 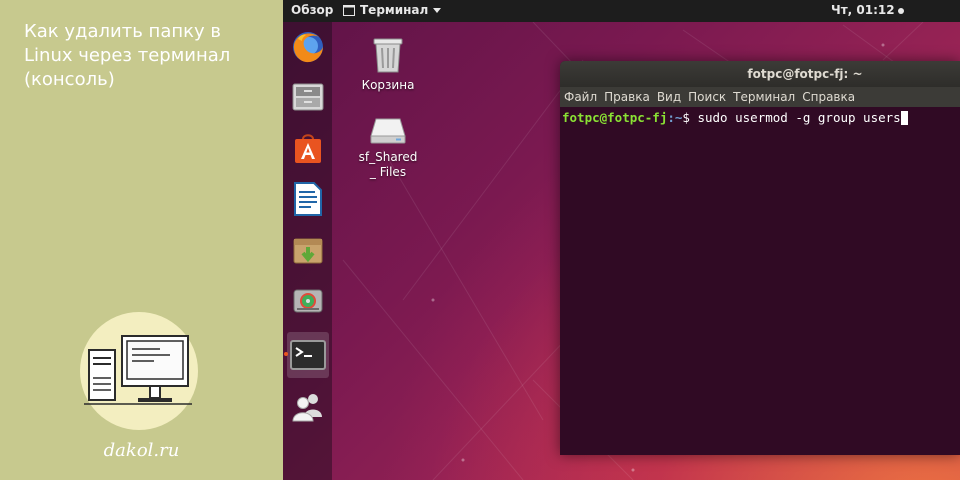 I want to click on menu-edit: Правка, so click(x=627, y=97).